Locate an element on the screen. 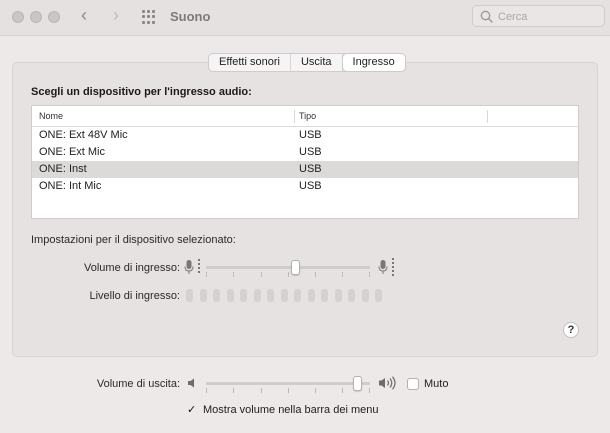  forward-button: › is located at coordinates (116, 16).